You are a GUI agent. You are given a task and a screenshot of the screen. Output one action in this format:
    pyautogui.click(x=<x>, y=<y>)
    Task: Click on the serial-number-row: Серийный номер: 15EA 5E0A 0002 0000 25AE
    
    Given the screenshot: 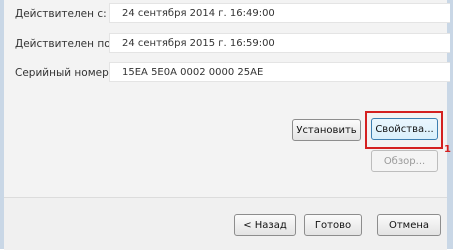 What is the action you would take?
    pyautogui.click(x=227, y=73)
    